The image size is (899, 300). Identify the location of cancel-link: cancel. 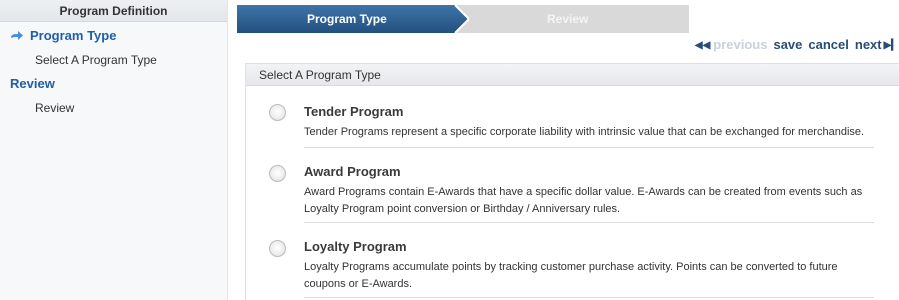
(828, 44).